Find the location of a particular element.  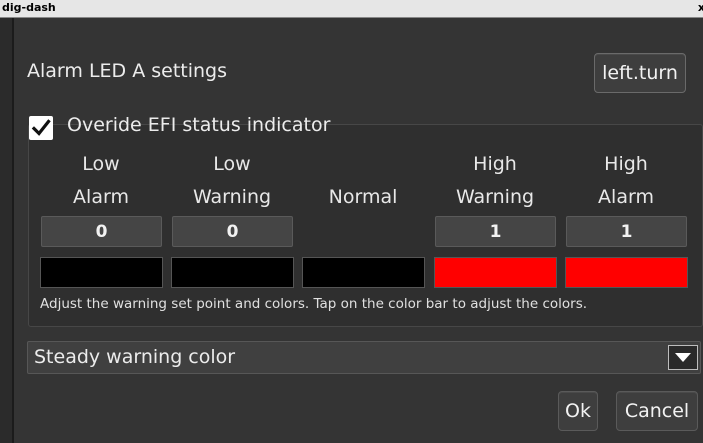

col-low-alarm-label-2: Alarm is located at coordinates (101, 197).